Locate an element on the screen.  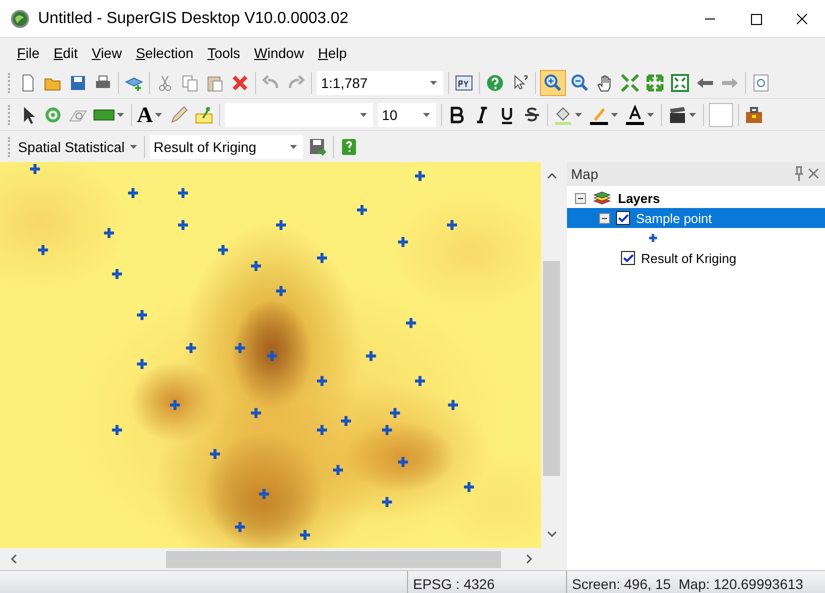
font-color-icon is located at coordinates (634, 114).